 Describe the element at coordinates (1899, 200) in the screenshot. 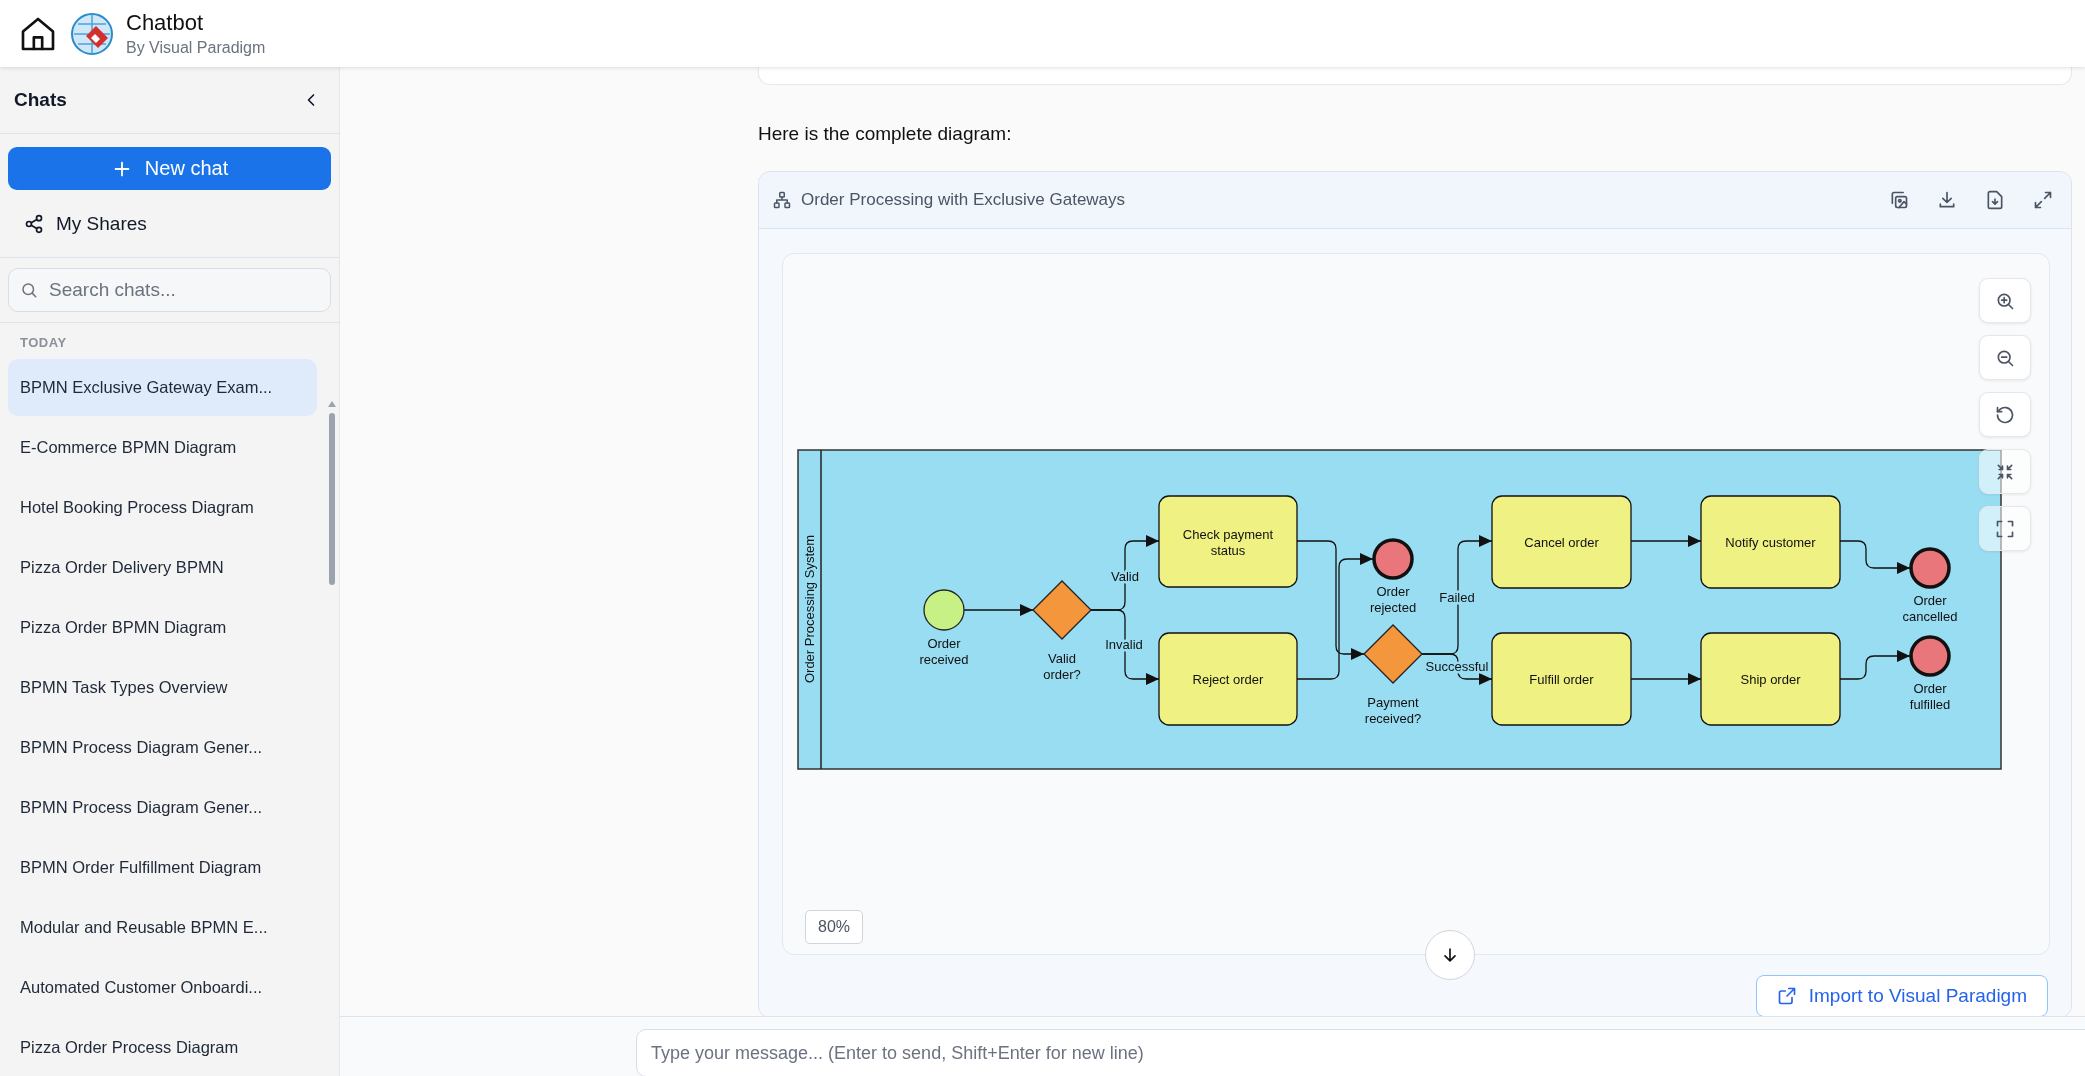

I see `copy-image-icon` at that location.